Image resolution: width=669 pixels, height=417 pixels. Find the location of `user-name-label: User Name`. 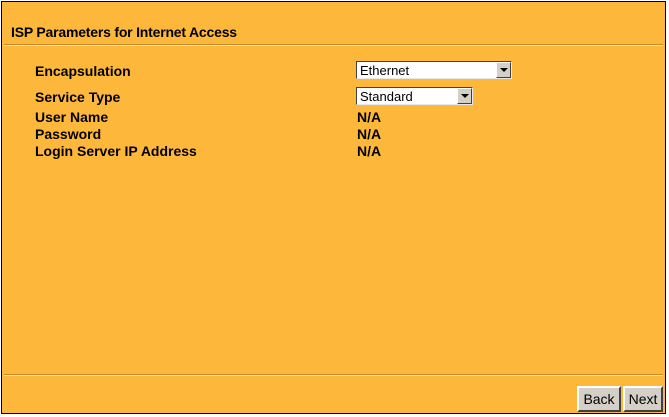

user-name-label: User Name is located at coordinates (72, 117).